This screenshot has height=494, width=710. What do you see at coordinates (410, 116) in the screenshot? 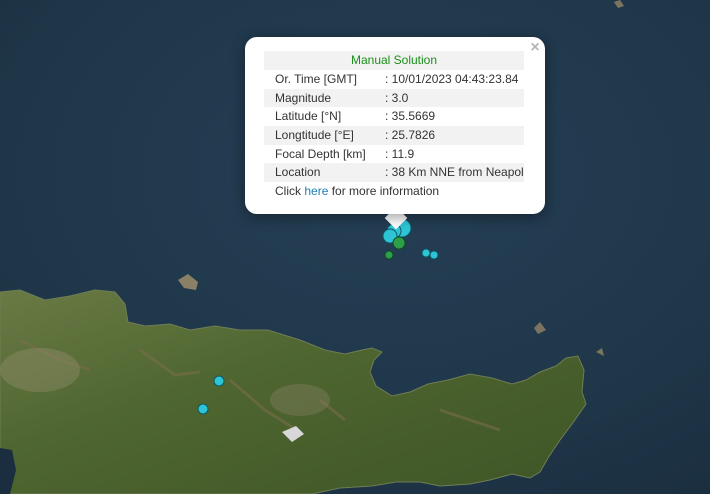
I see `info-value: : 35.5669` at bounding box center [410, 116].